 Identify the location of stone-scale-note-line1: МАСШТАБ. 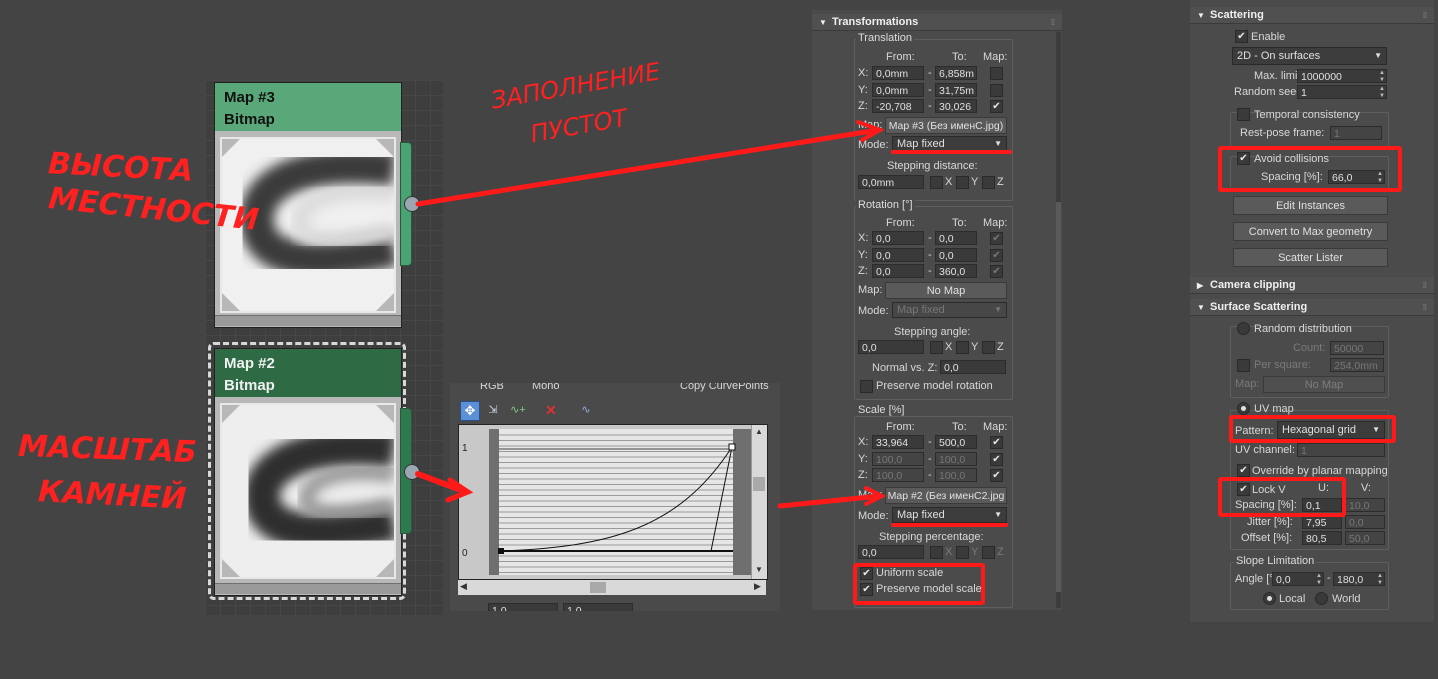
(107, 449).